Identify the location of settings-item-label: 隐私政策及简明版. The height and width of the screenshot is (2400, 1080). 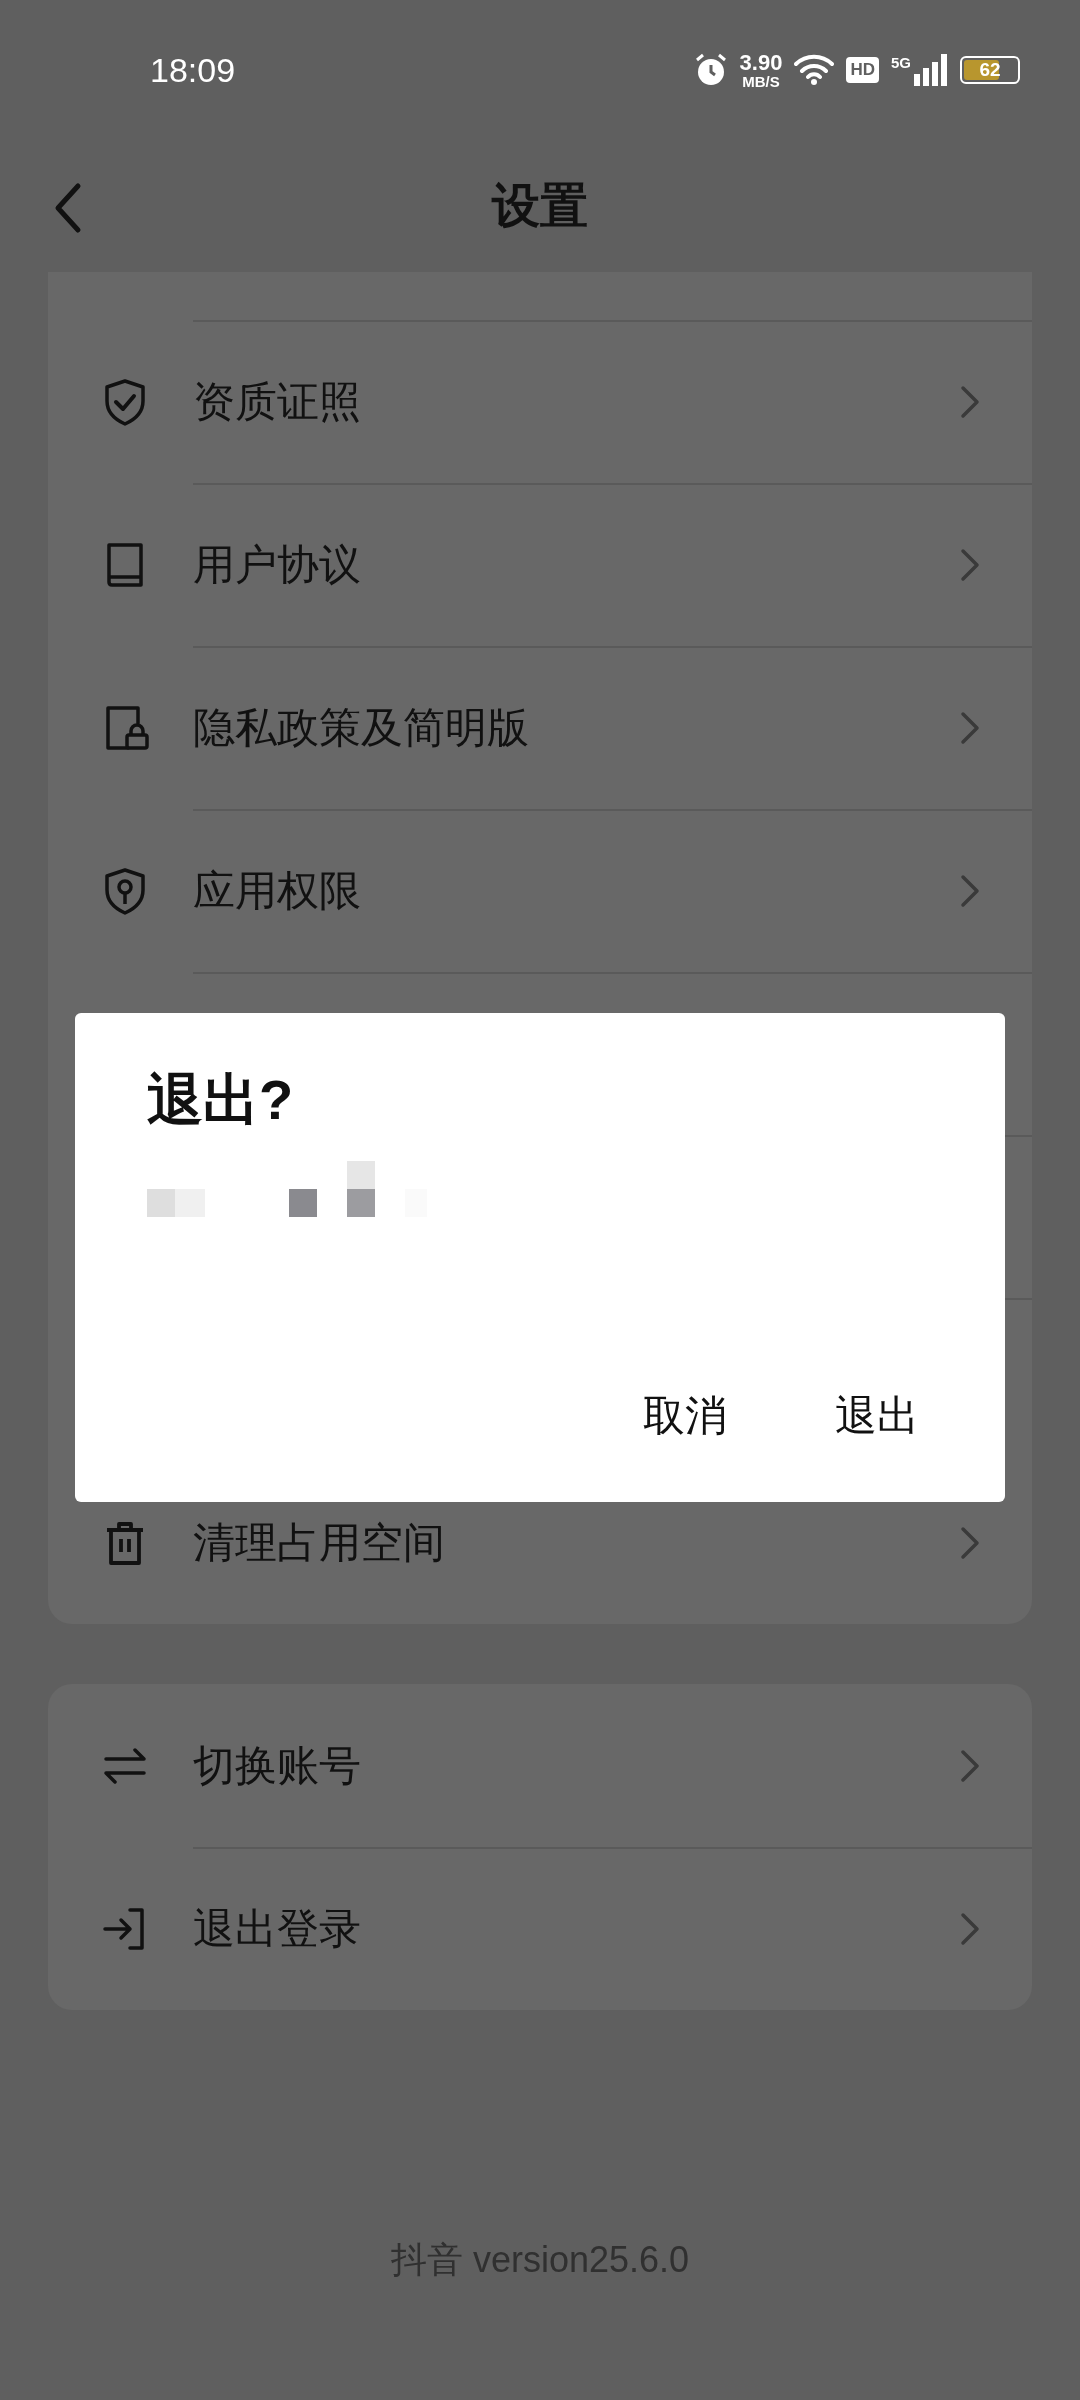
(576, 727).